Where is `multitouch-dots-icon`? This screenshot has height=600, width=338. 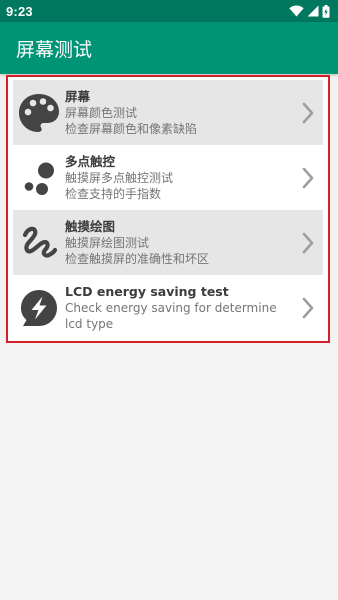 multitouch-dots-icon is located at coordinates (39, 177).